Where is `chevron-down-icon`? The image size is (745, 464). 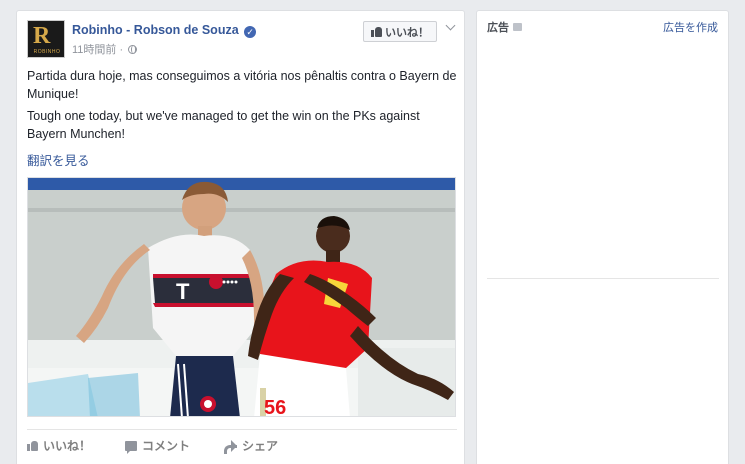 chevron-down-icon is located at coordinates (451, 27).